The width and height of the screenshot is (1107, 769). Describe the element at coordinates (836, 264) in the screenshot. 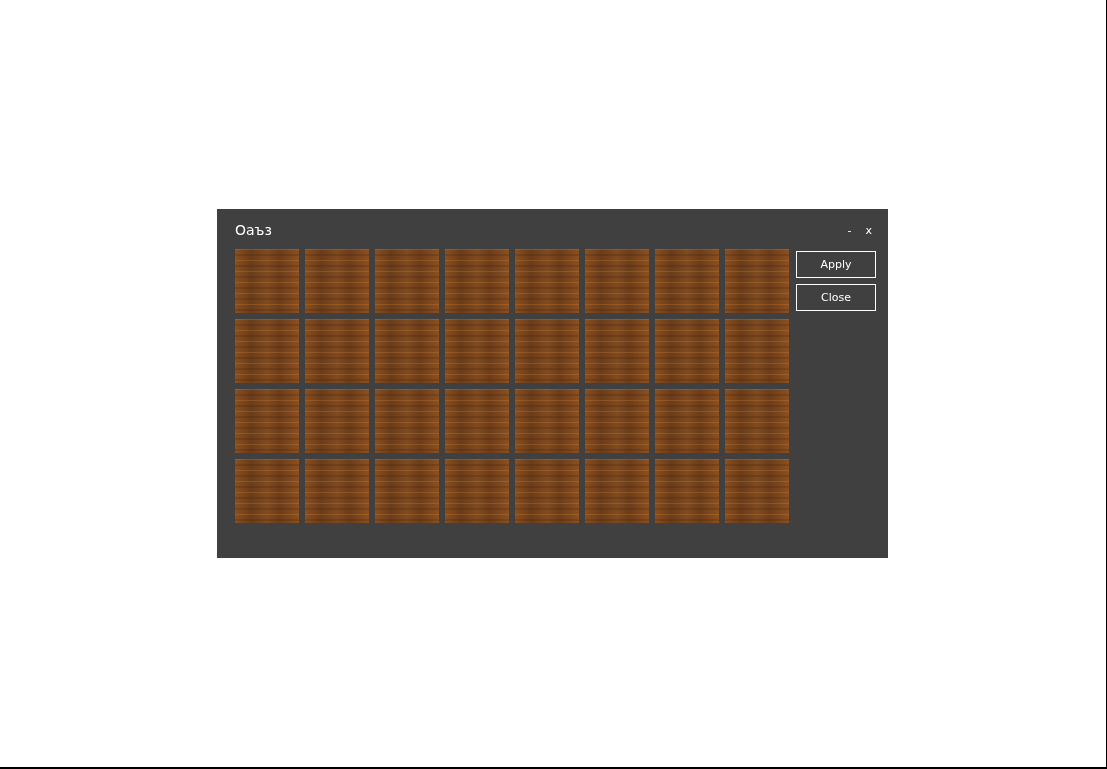

I see `dialog-button: Apply` at that location.